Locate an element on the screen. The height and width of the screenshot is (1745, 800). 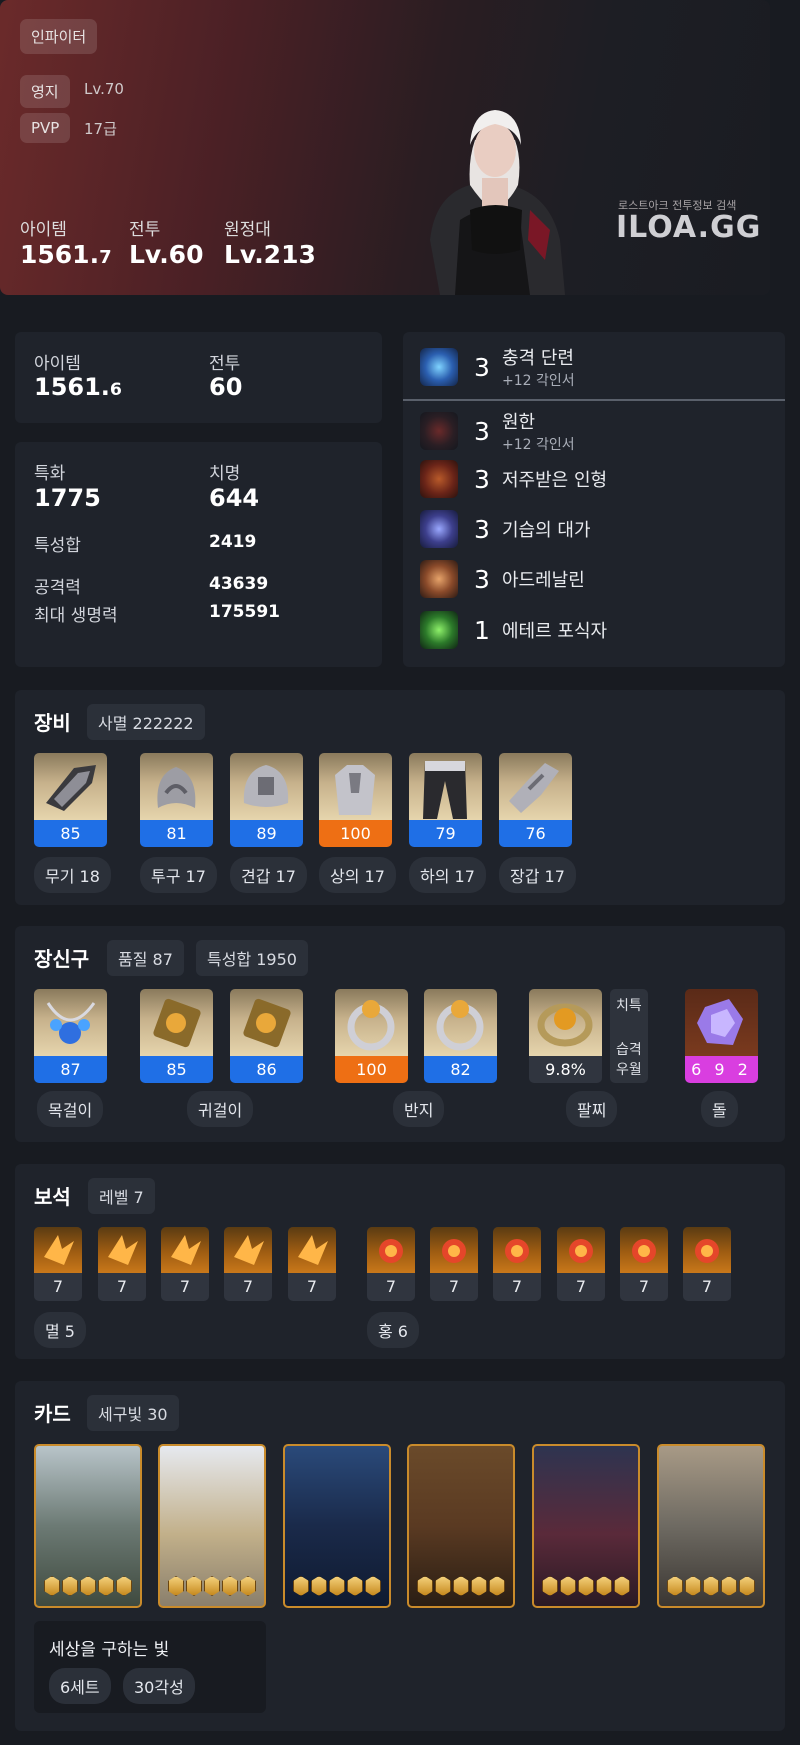
card-set-info: 세상을 구하는 빛 6세트 30각성 is located at coordinates (150, 1667).